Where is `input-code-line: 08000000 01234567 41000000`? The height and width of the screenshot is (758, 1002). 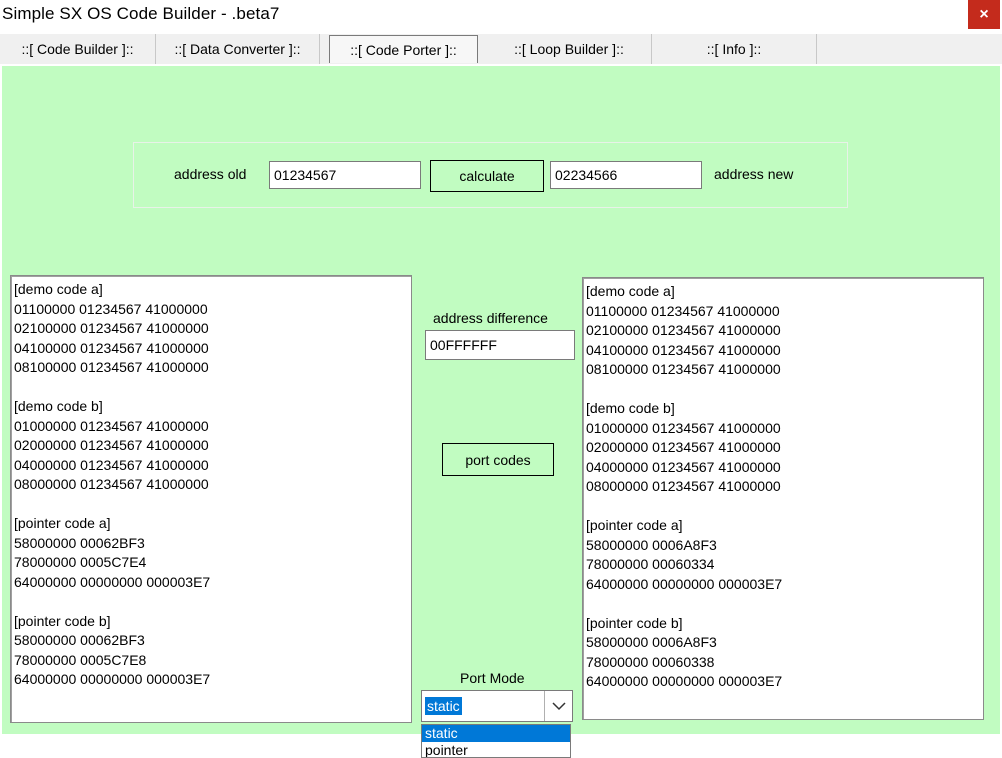 input-code-line: 08000000 01234567 41000000 is located at coordinates (111, 484).